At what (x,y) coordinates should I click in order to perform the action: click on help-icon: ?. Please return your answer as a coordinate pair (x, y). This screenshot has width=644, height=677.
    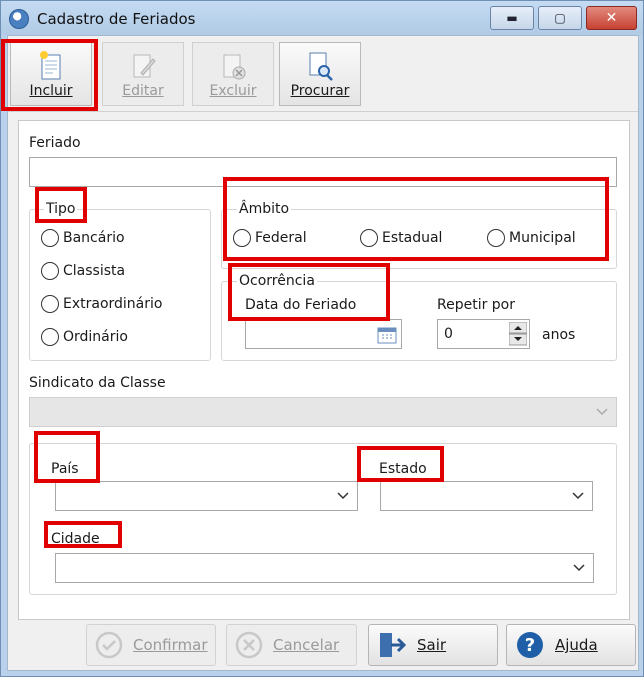
    Looking at the image, I should click on (530, 645).